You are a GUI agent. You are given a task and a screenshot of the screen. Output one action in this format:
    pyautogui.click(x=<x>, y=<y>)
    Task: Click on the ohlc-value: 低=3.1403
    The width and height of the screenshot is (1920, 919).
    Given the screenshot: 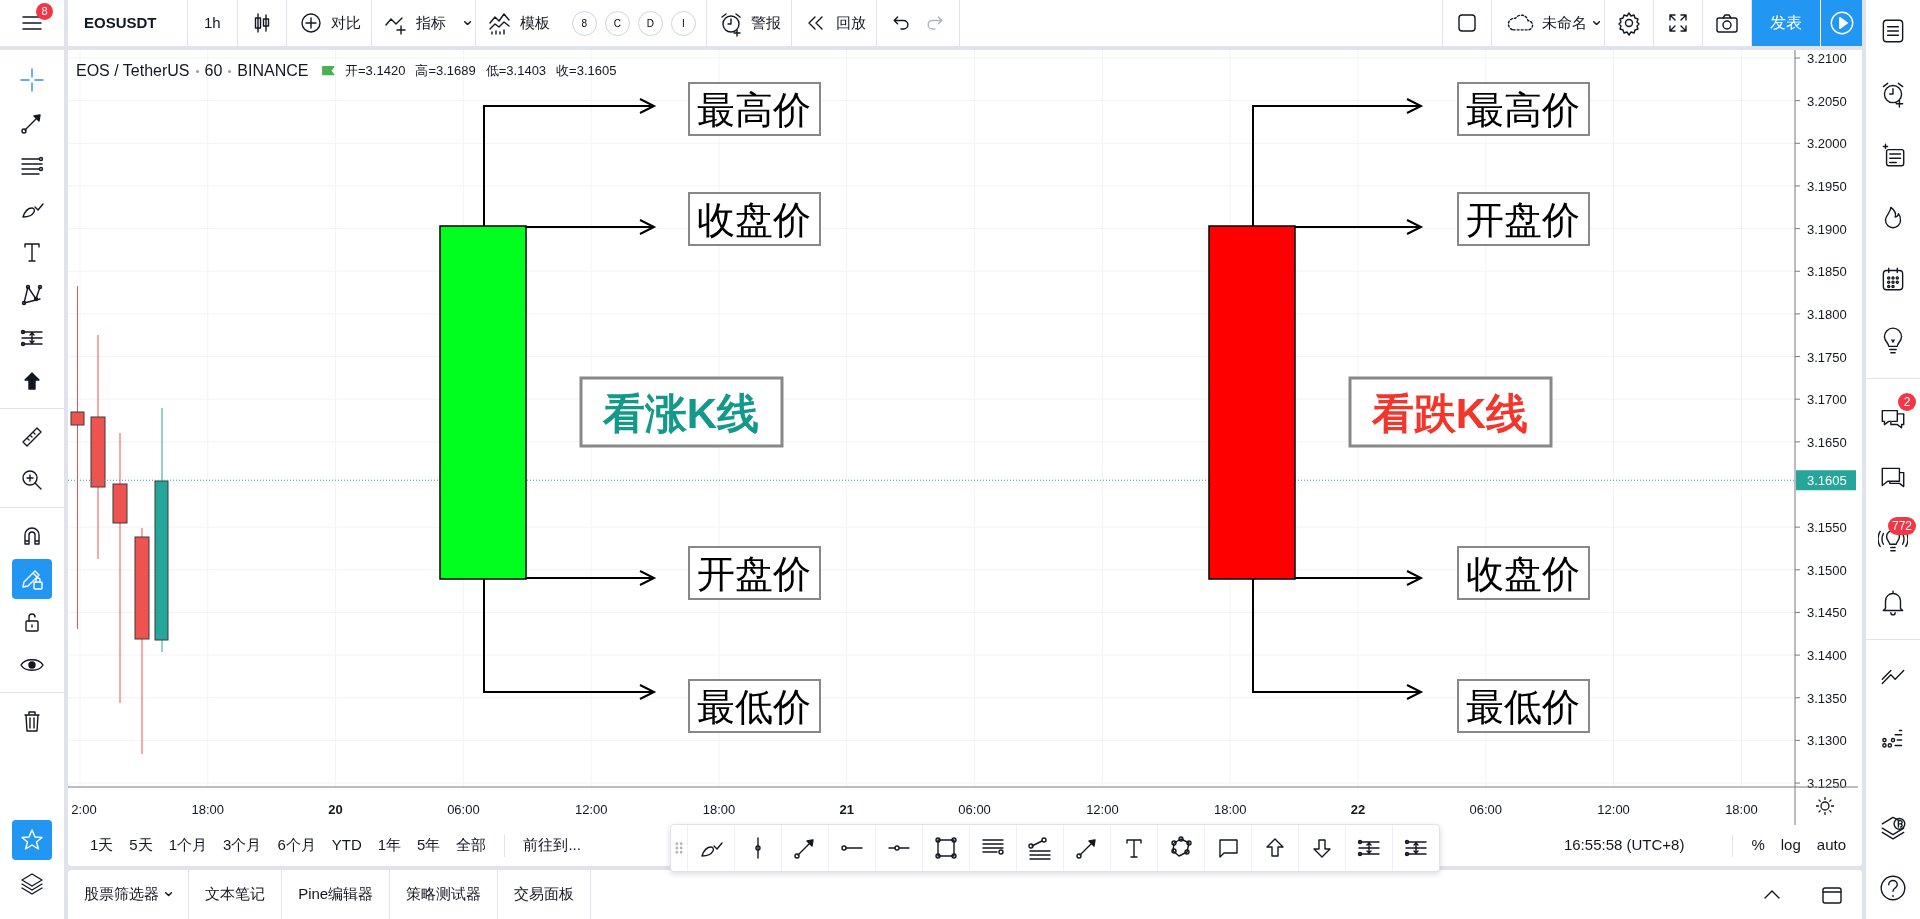 What is the action you would take?
    pyautogui.click(x=516, y=71)
    